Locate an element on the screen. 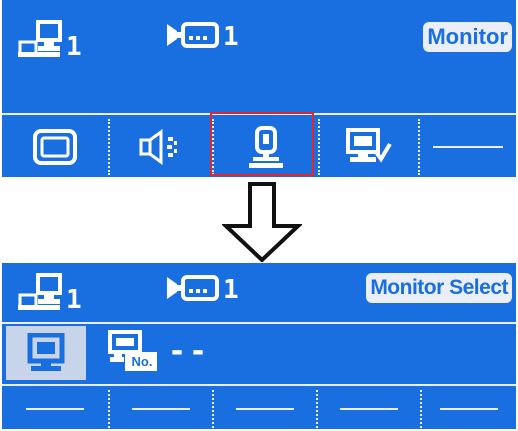  status-bar: 1 1 Monitor is located at coordinates (259, 36).